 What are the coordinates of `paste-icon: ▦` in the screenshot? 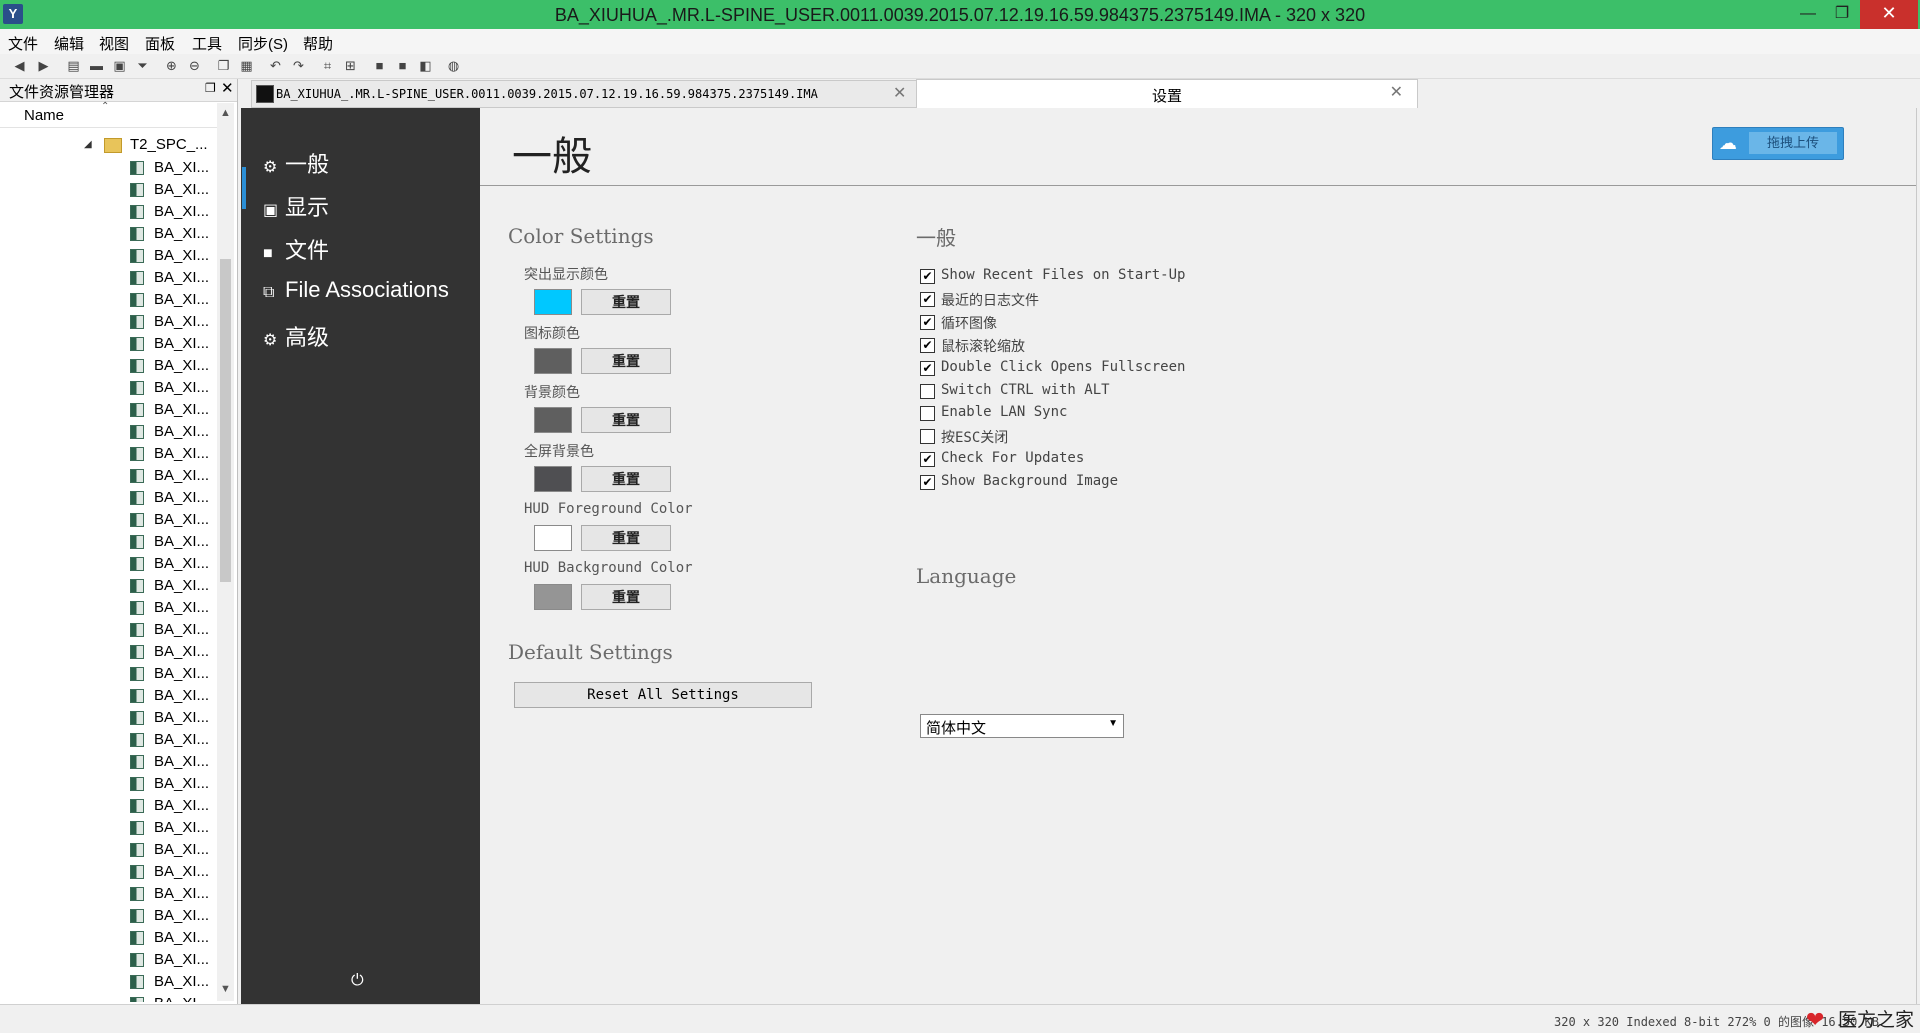 It's located at (246, 65).